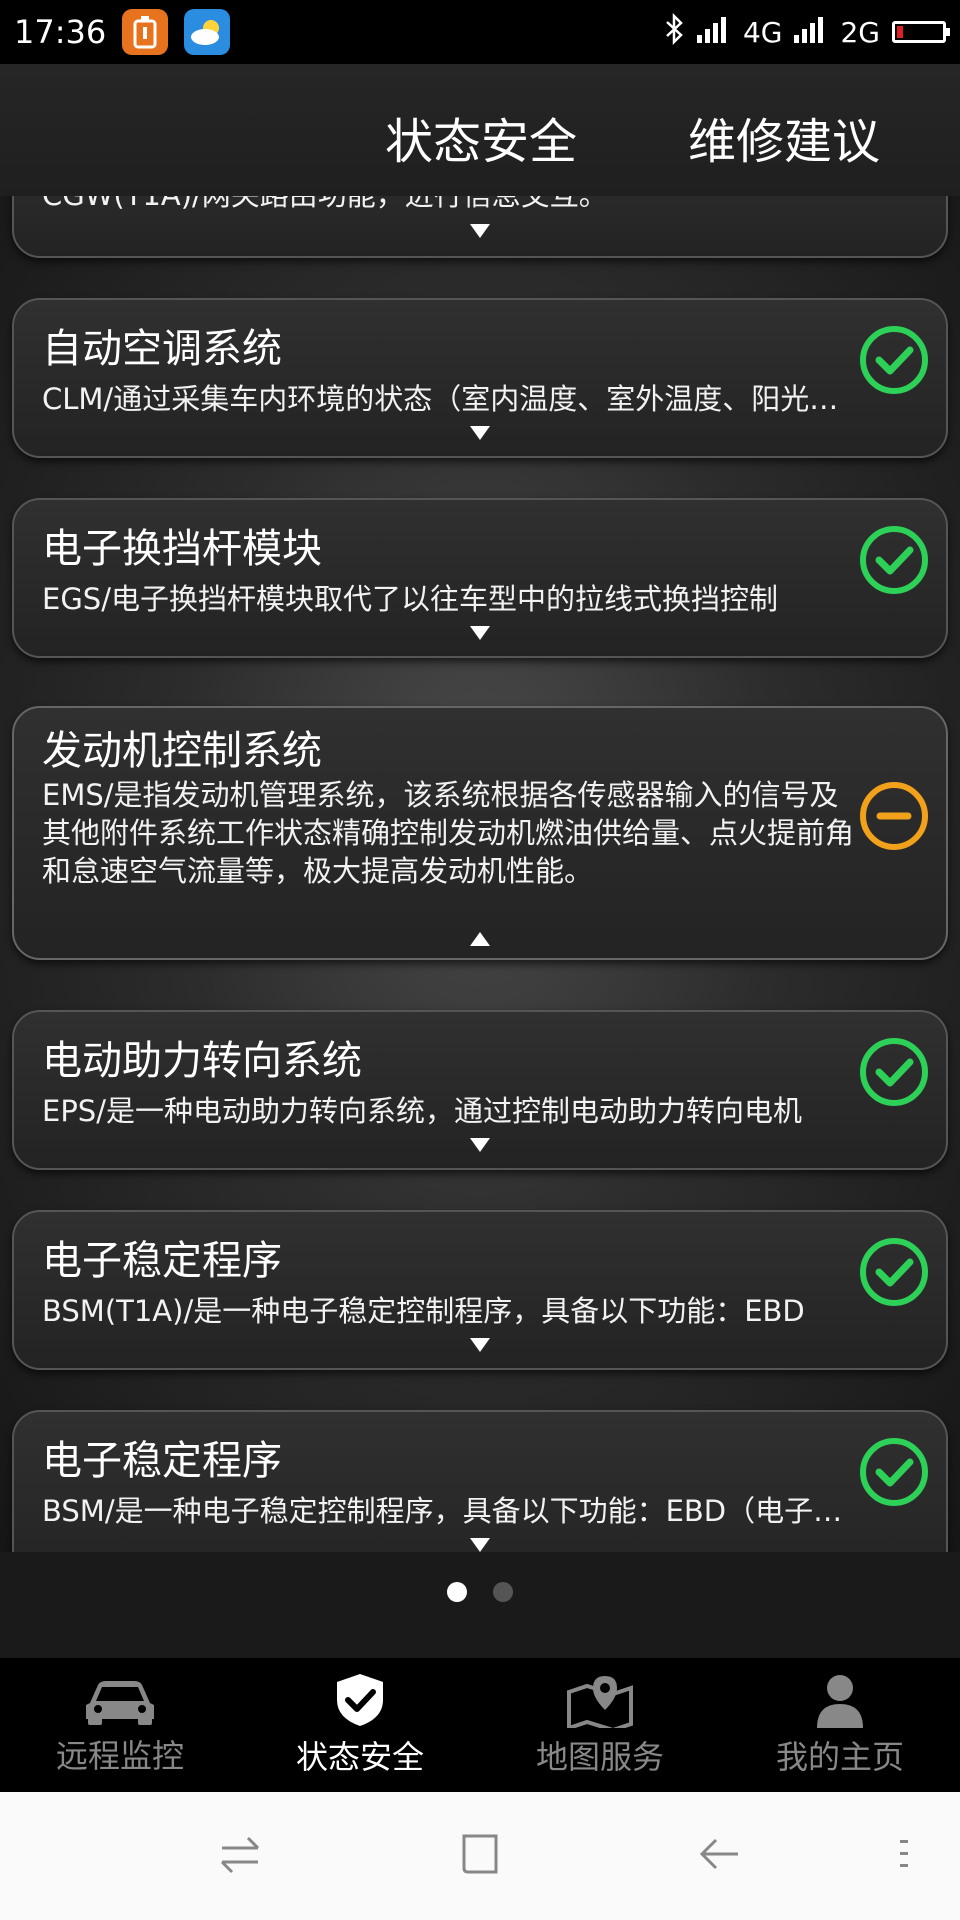  What do you see at coordinates (480, 32) in the screenshot?
I see `status-bar: 17:36 4G 2G` at bounding box center [480, 32].